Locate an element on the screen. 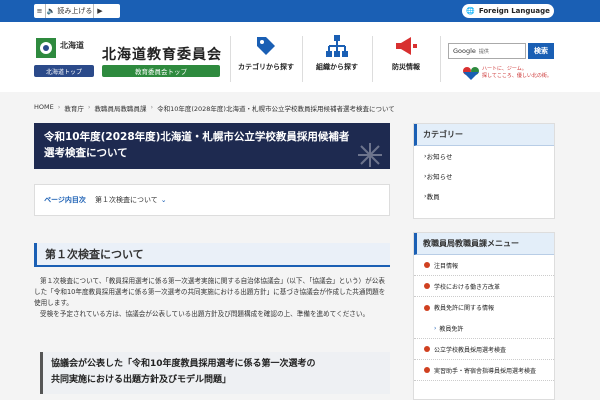 The height and width of the screenshot is (400, 600). search-placeholder: Google is located at coordinates (464, 51).